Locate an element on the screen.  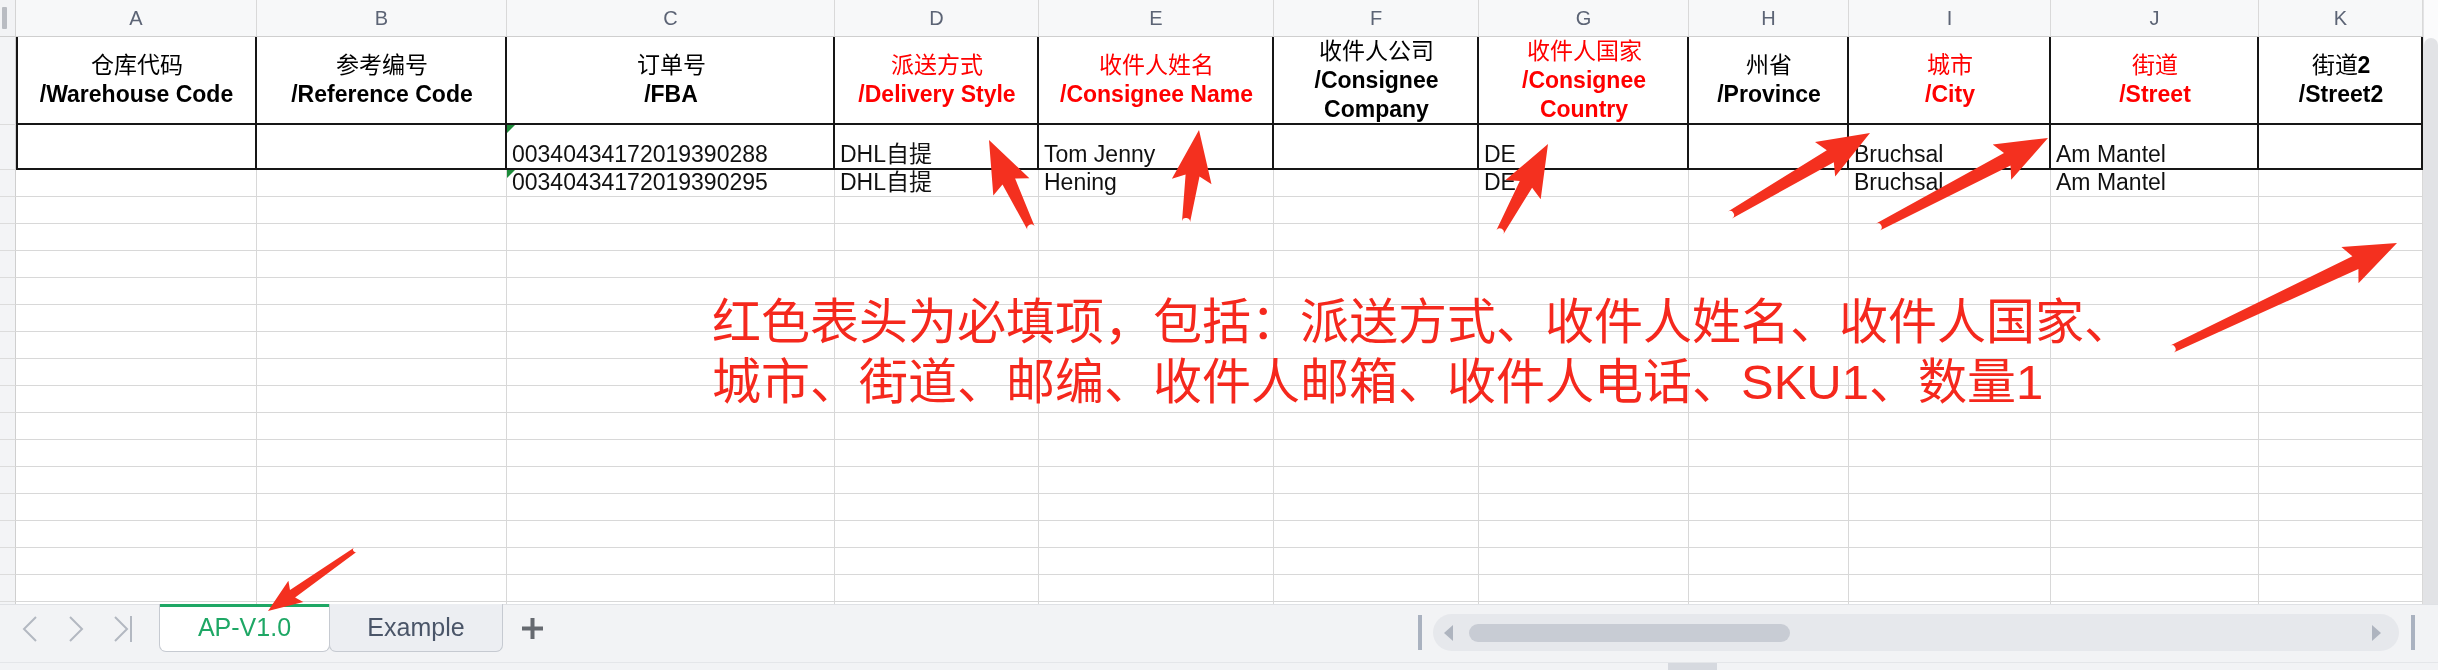
column-title: 收件人公司 /Consignee Company is located at coordinates (1376, 80).